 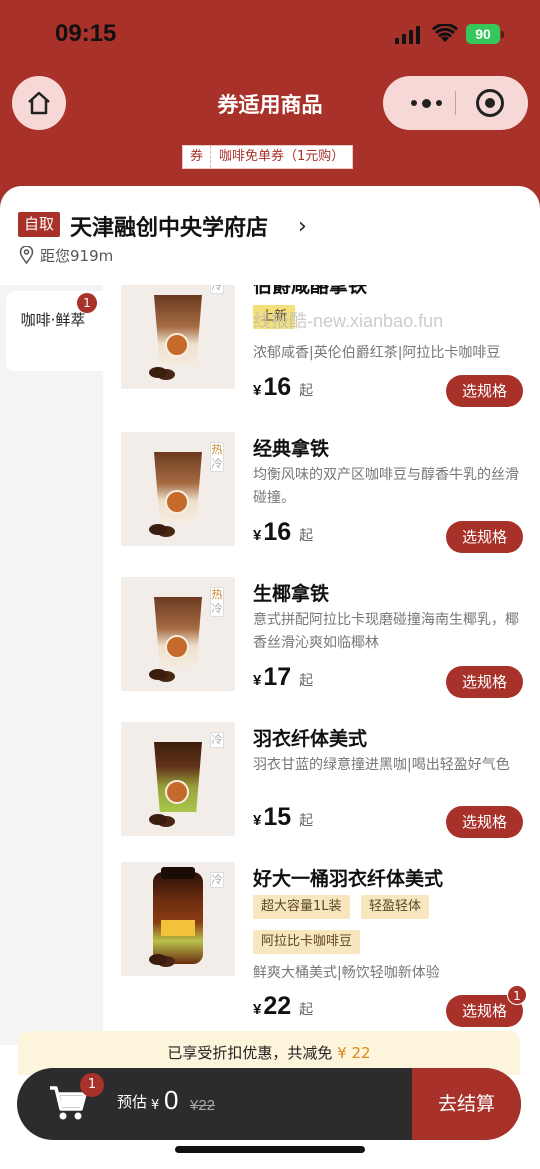 I want to click on coupon-tag: 券 咖啡免单券（1元购）, so click(x=268, y=157).